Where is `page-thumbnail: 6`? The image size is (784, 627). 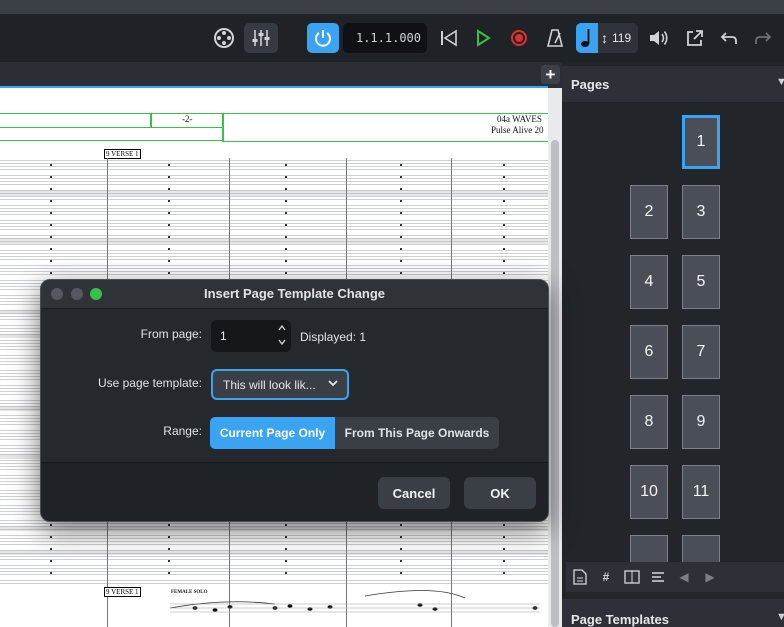
page-thumbnail: 6 is located at coordinates (649, 352).